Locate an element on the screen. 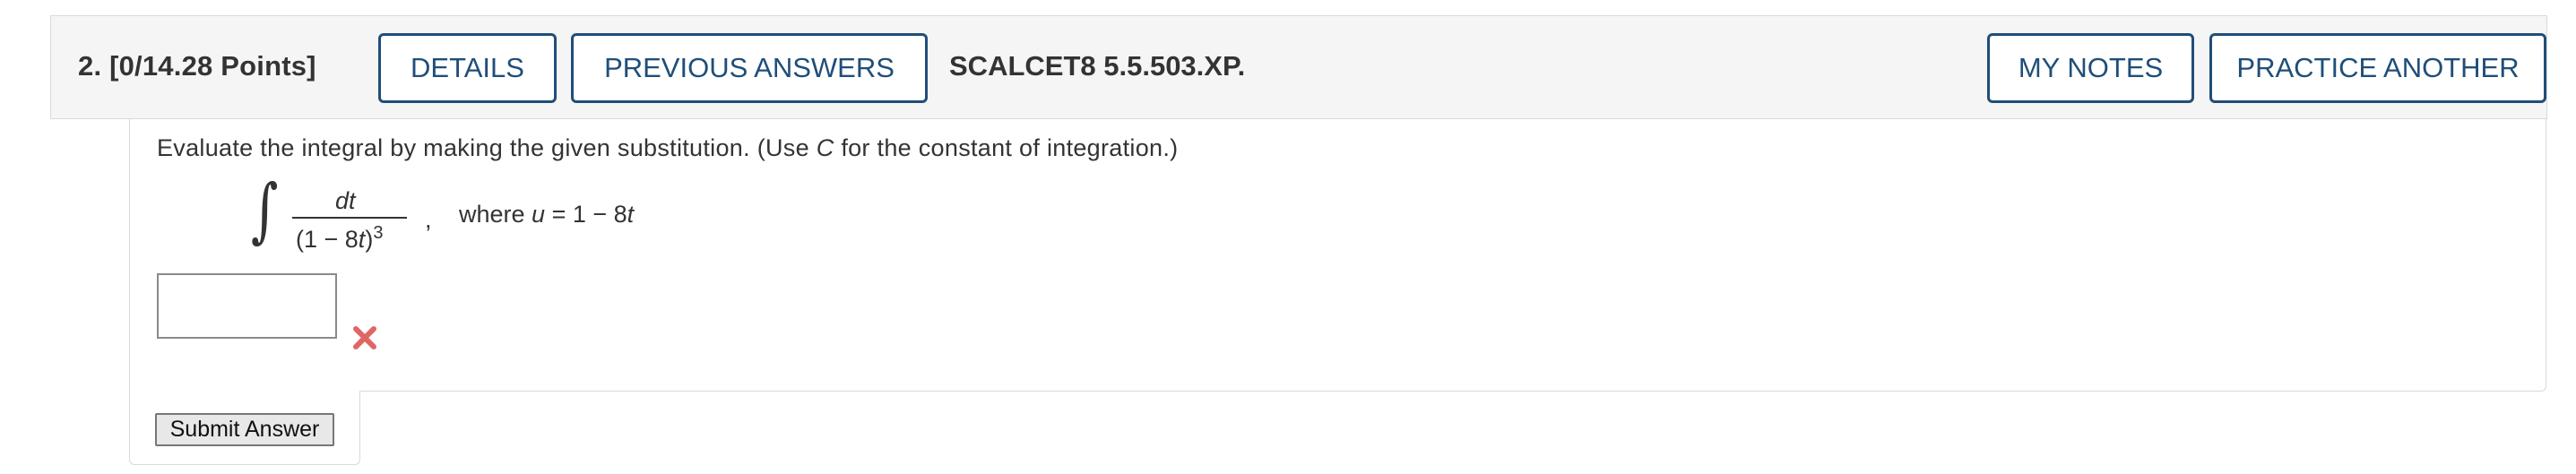 Image resolution: width=2576 pixels, height=474 pixels. details-button: DETAILS is located at coordinates (467, 68).